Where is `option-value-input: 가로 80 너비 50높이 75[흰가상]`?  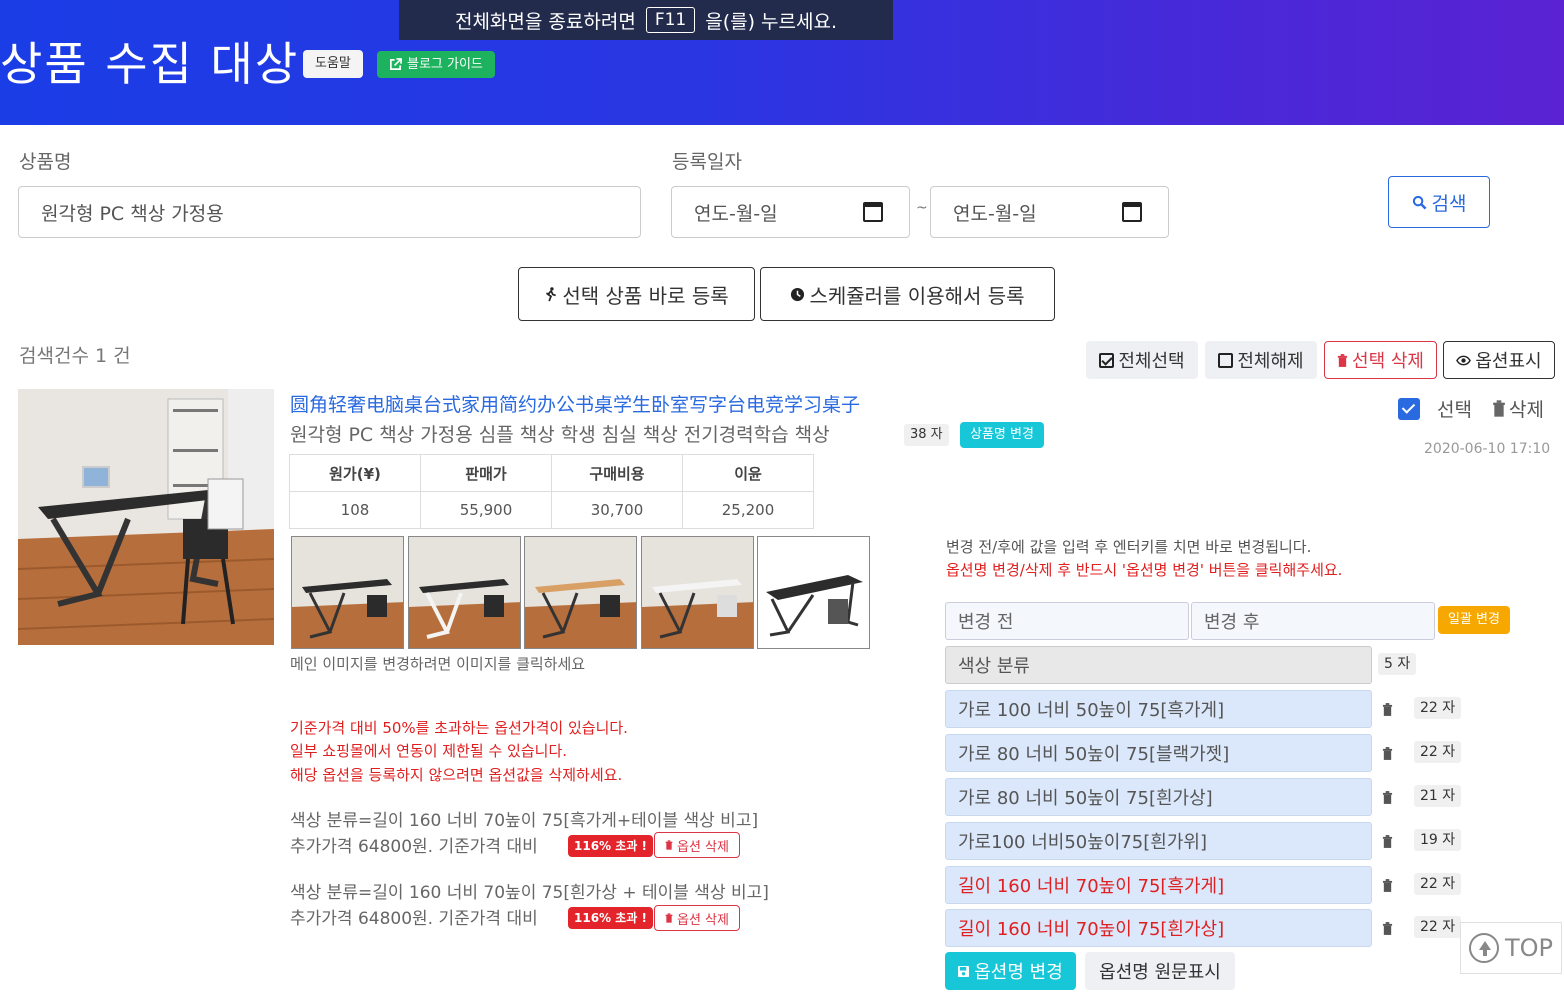
option-value-input: 가로 80 너비 50높이 75[흰가상] is located at coordinates (1158, 797).